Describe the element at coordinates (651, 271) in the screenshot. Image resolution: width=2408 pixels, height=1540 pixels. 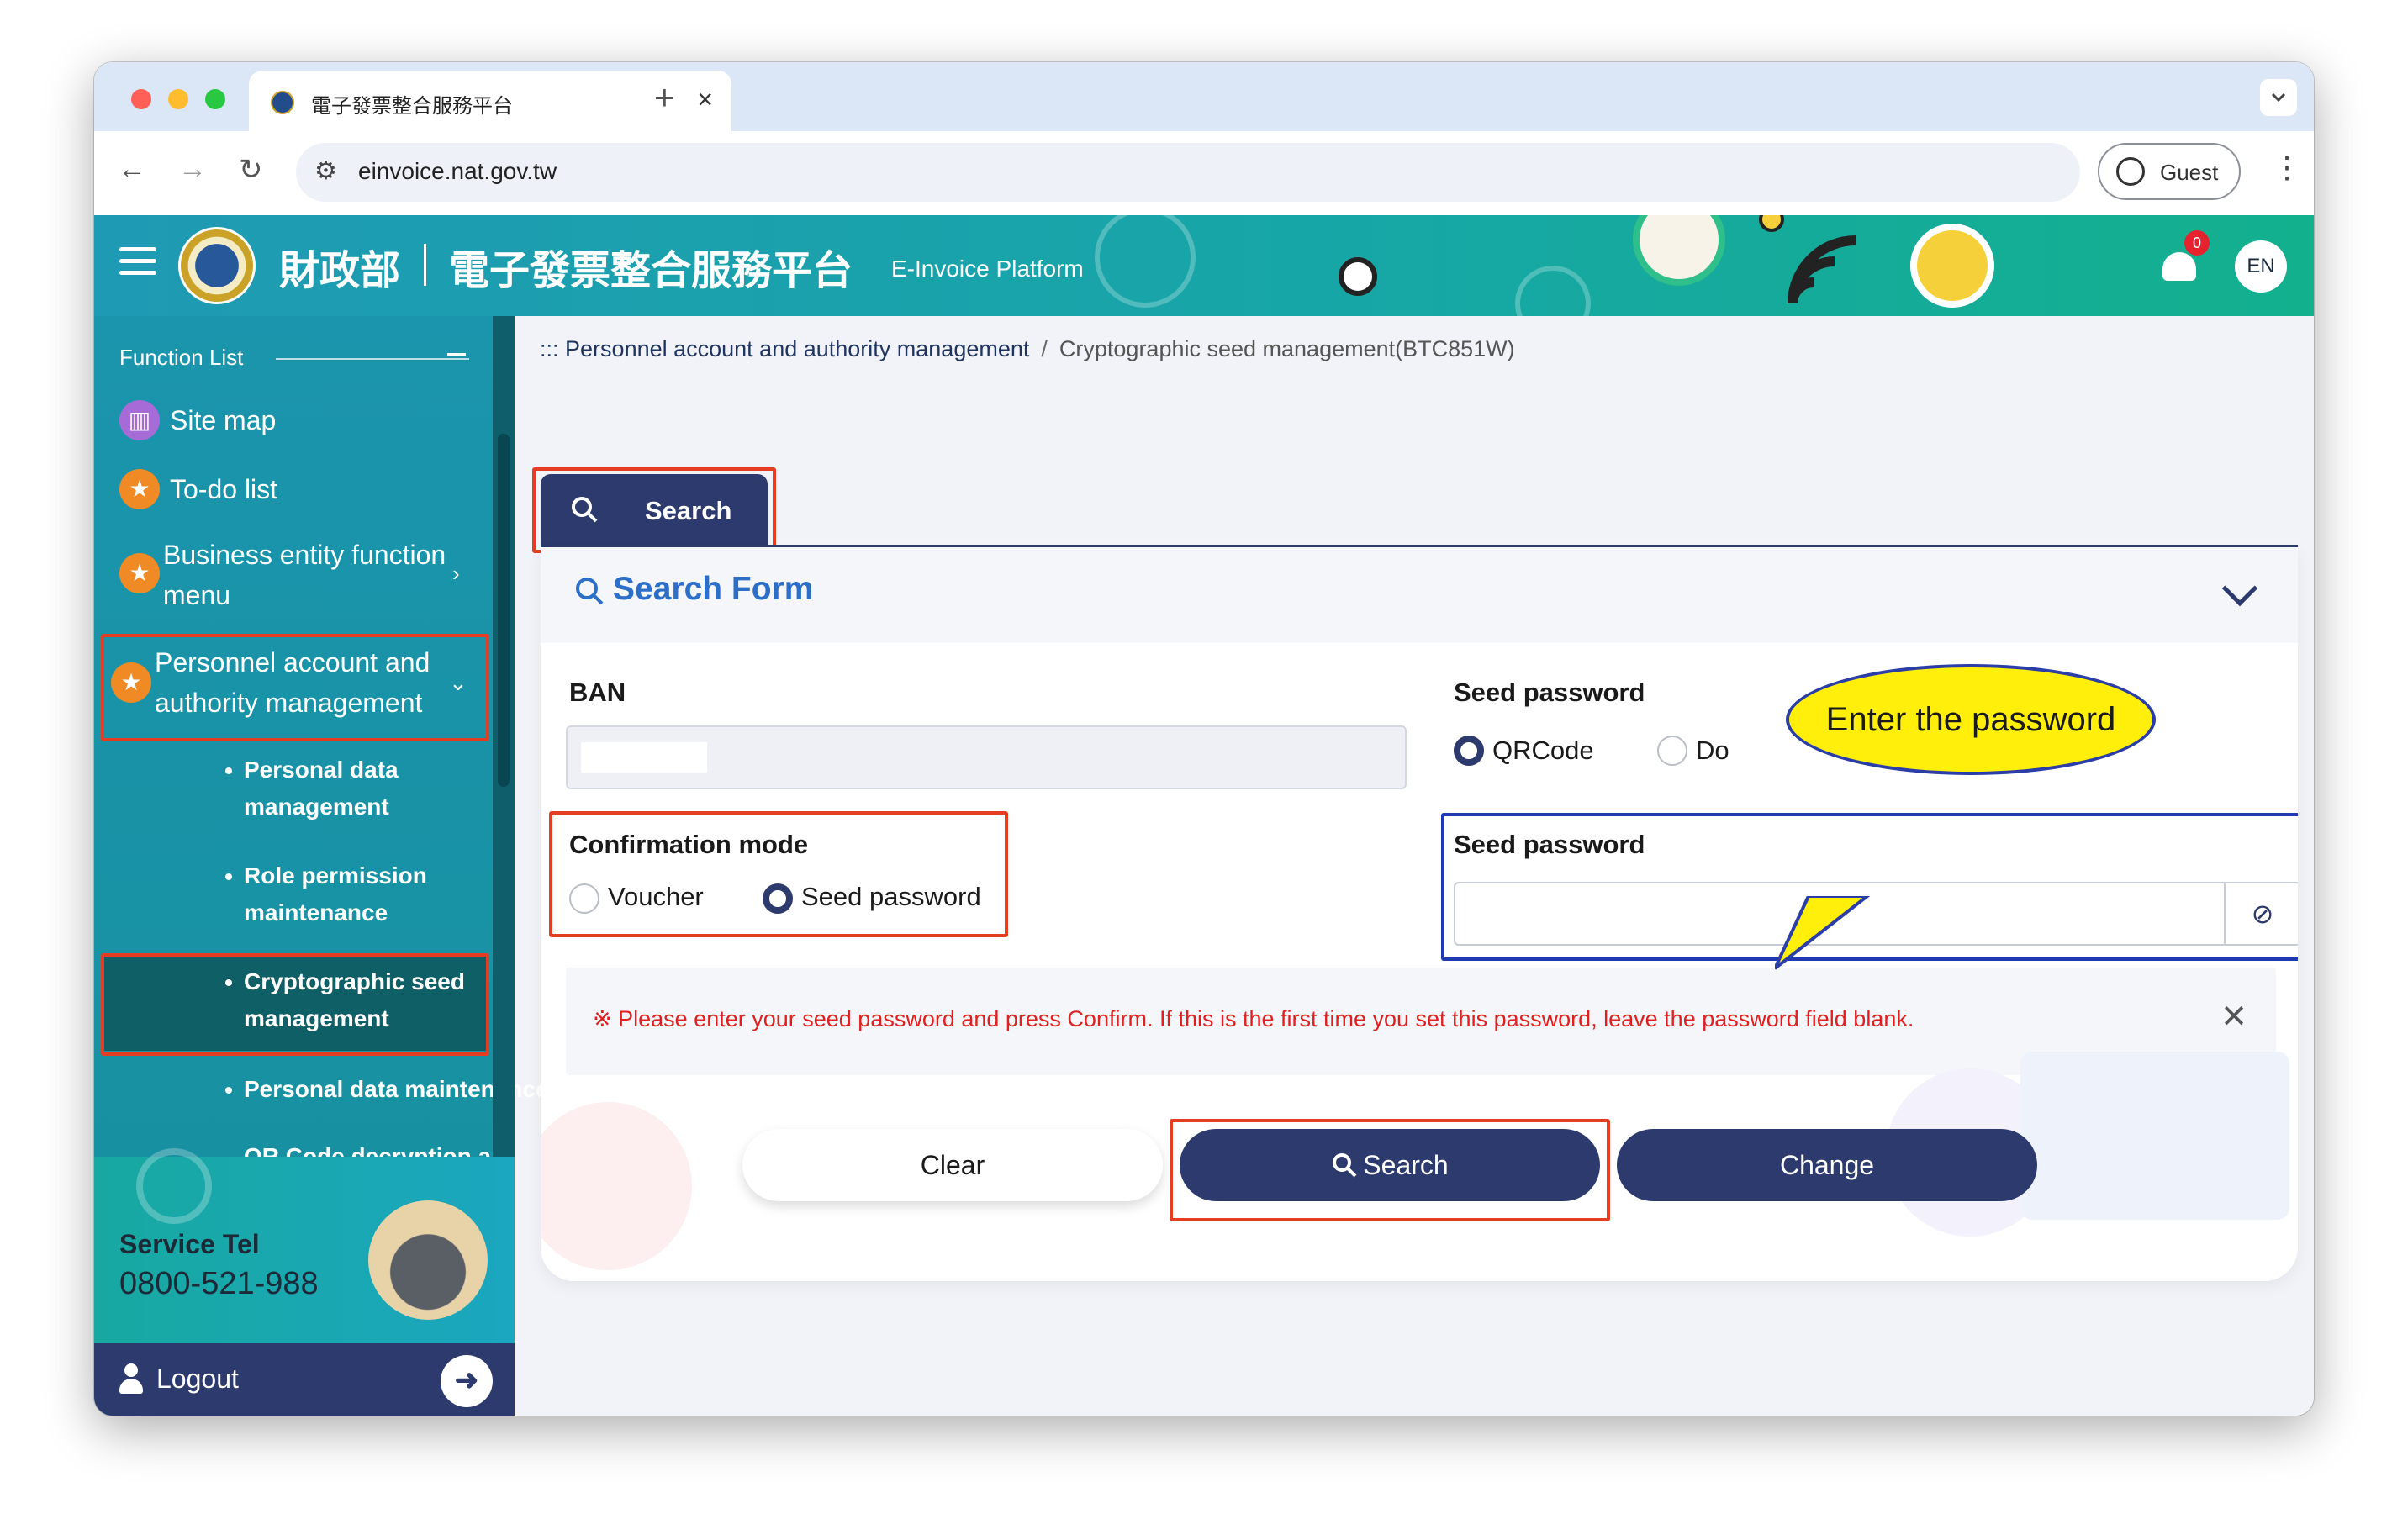
I see `platform-title: 電子發票整合服務平台` at that location.